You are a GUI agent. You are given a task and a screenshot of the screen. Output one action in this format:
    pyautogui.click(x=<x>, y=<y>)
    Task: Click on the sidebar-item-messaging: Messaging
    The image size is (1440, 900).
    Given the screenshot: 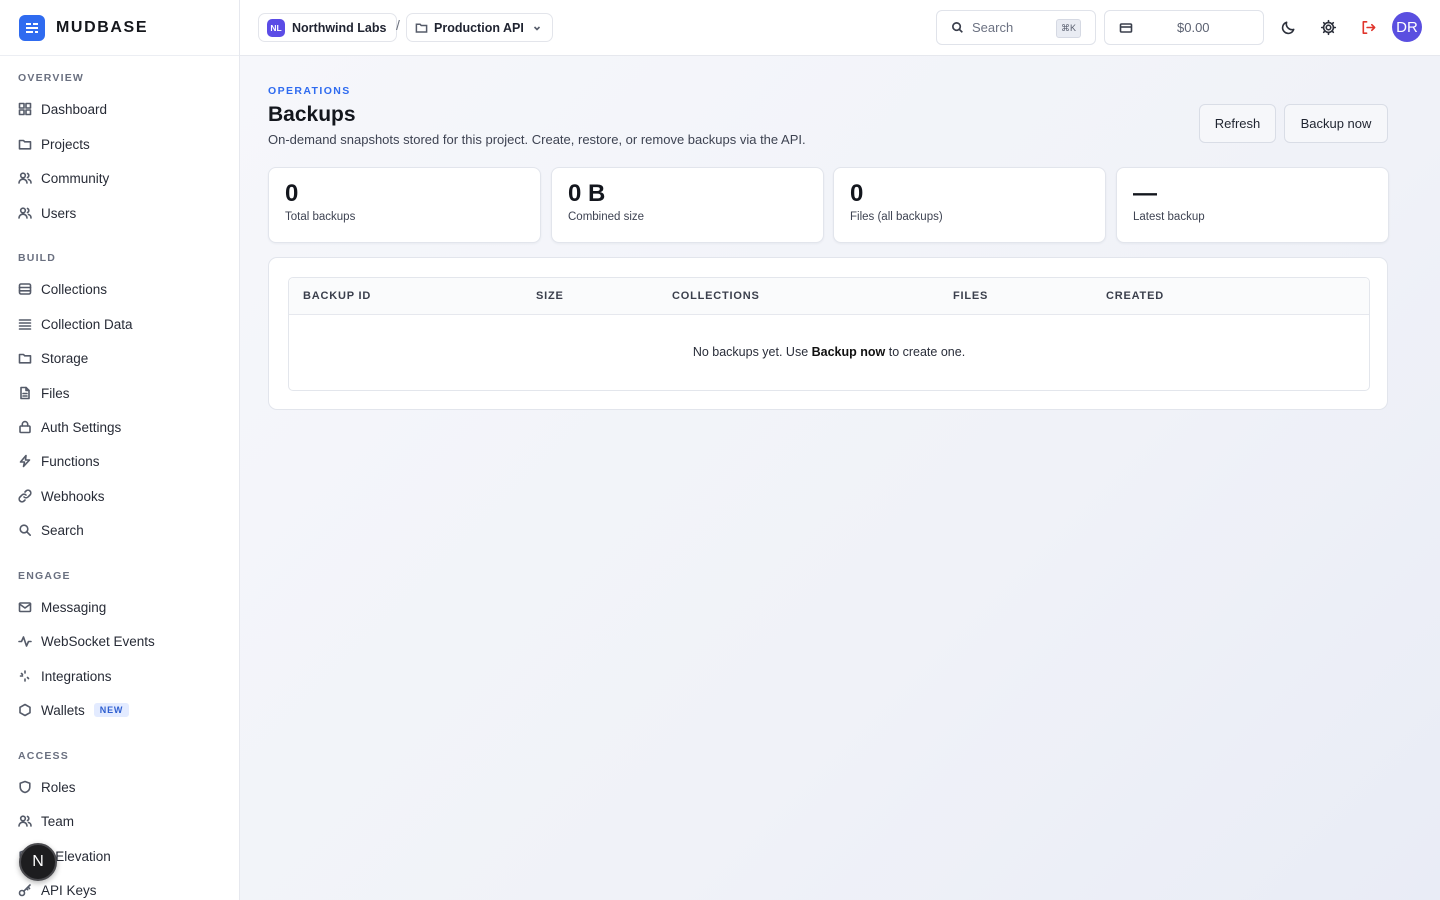 What is the action you would take?
    pyautogui.click(x=62, y=607)
    